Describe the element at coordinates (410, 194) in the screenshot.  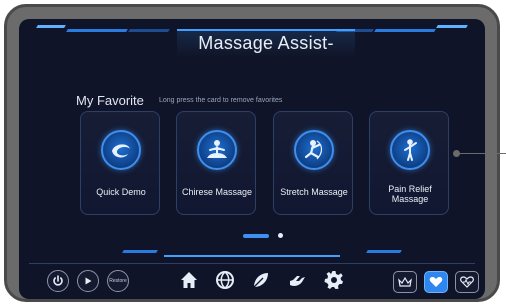
I see `card-label: Pain Relief Massage` at that location.